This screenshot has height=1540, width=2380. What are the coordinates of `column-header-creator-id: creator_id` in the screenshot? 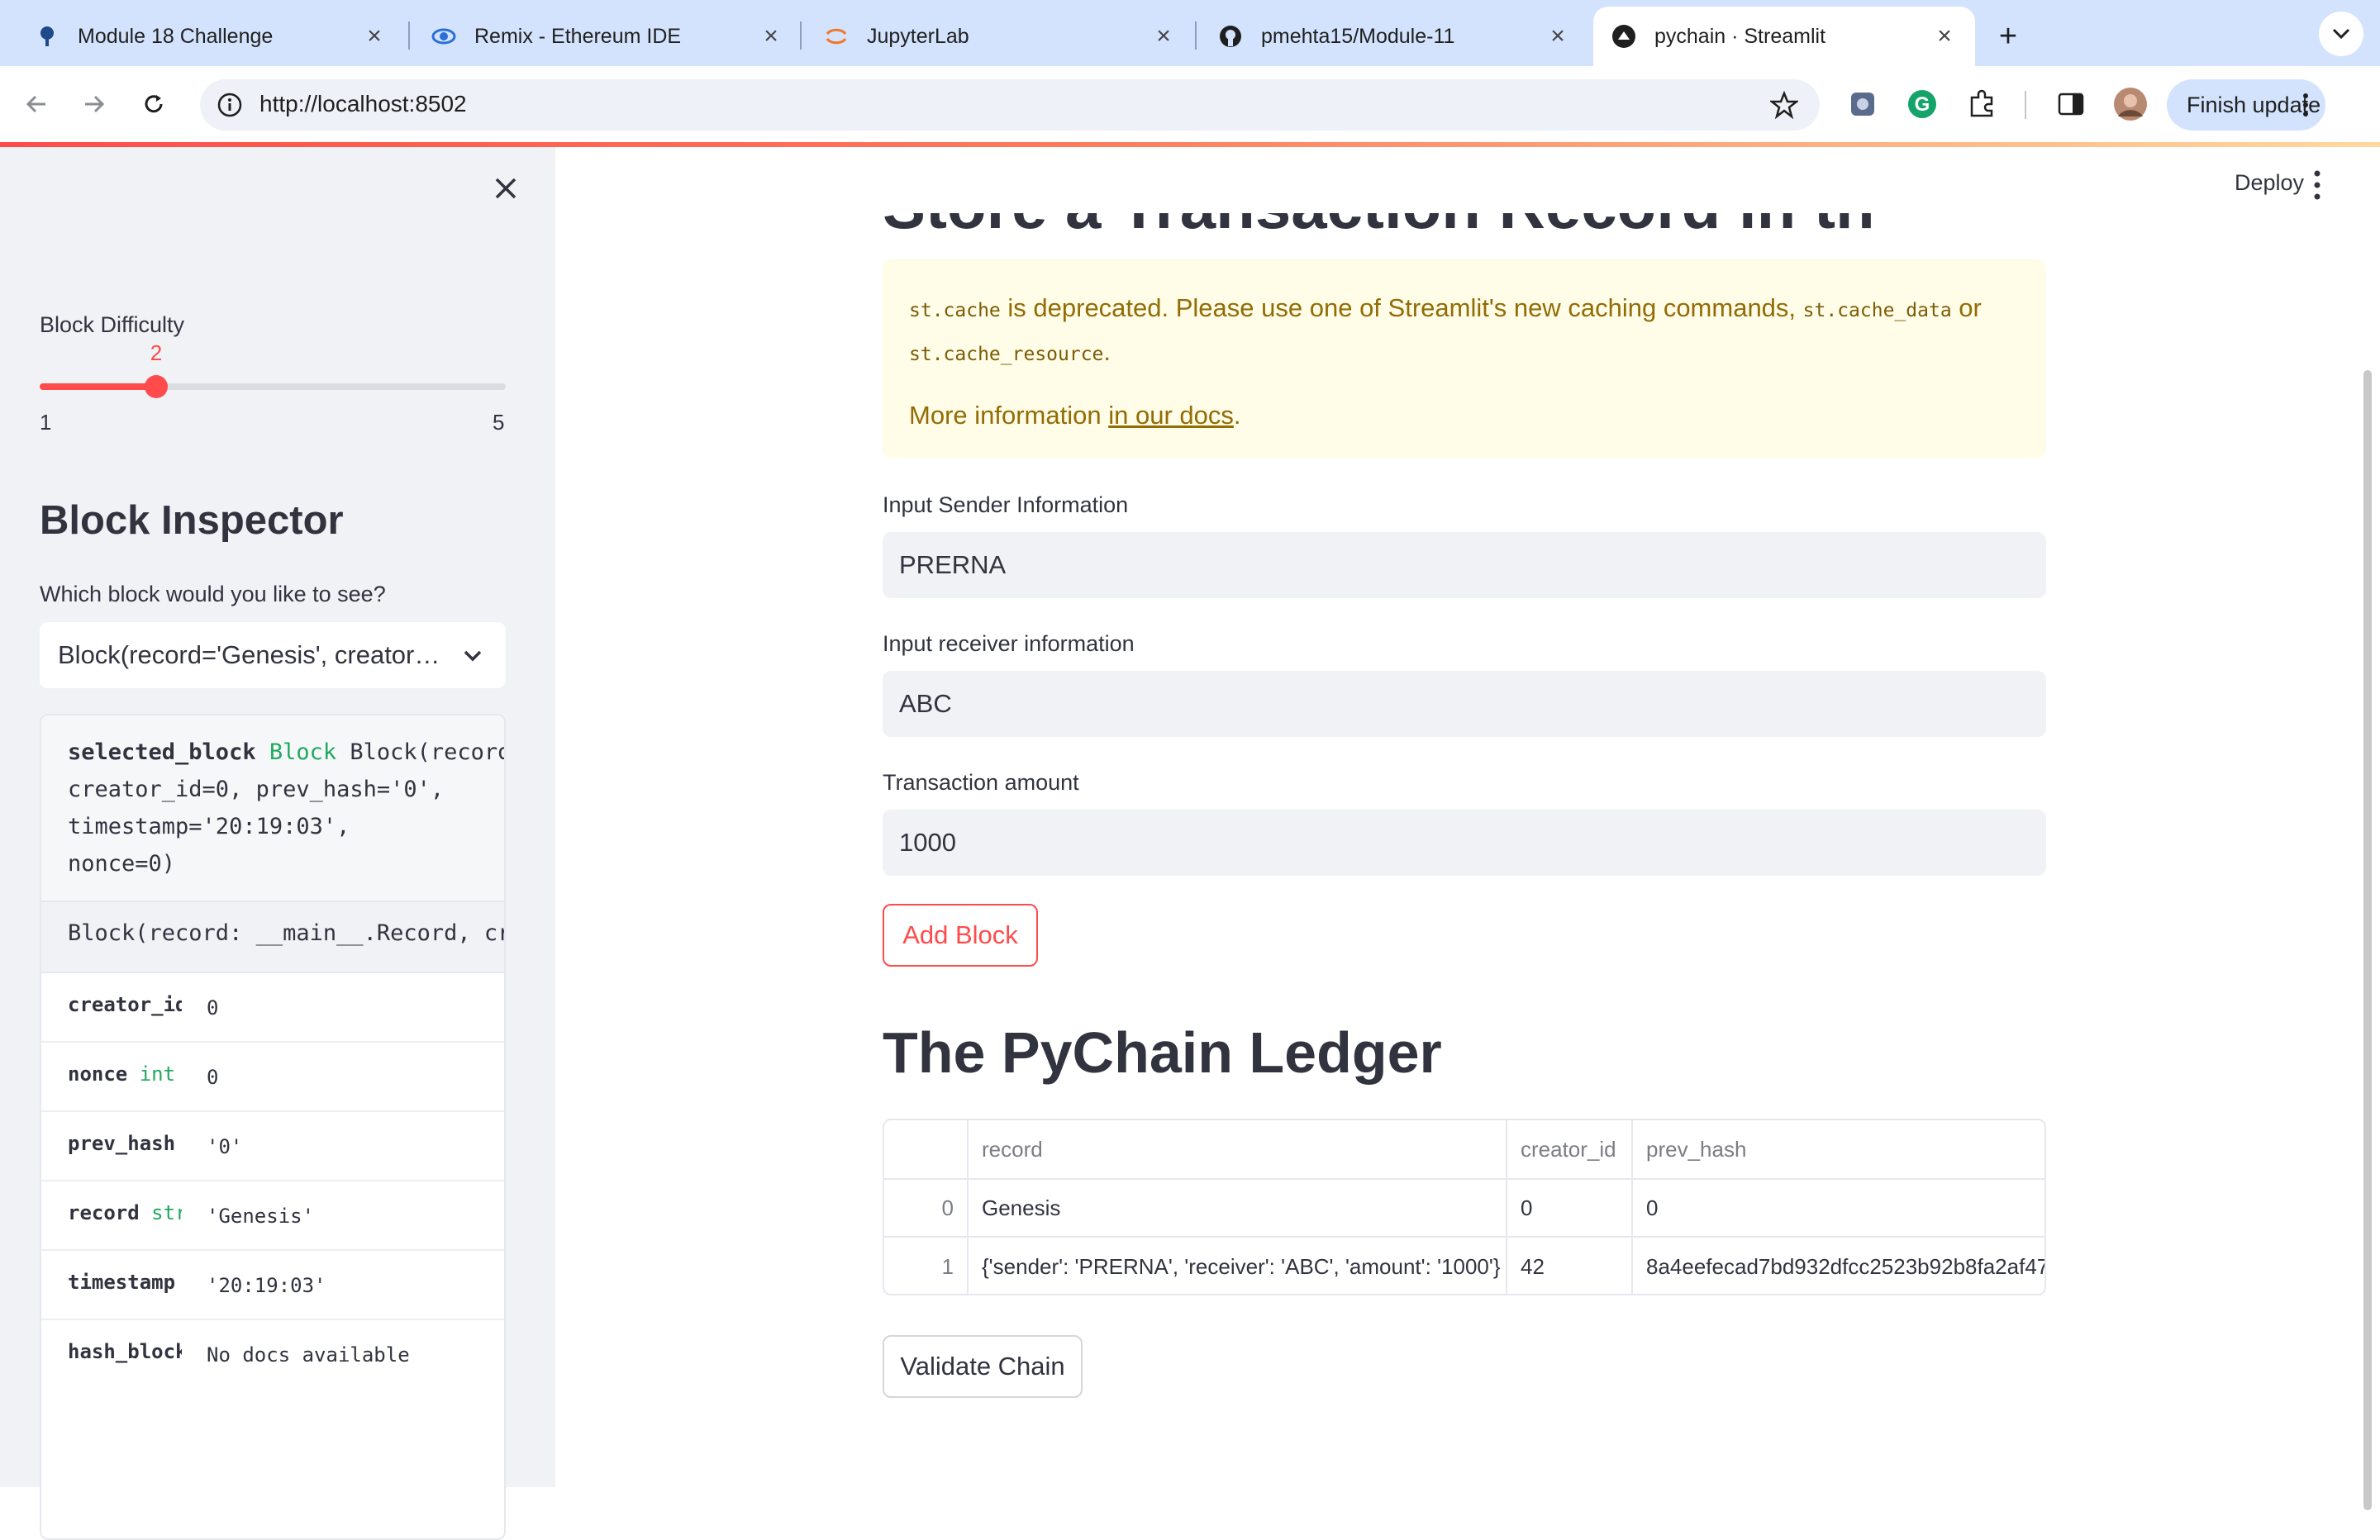 It's located at (1570, 1149).